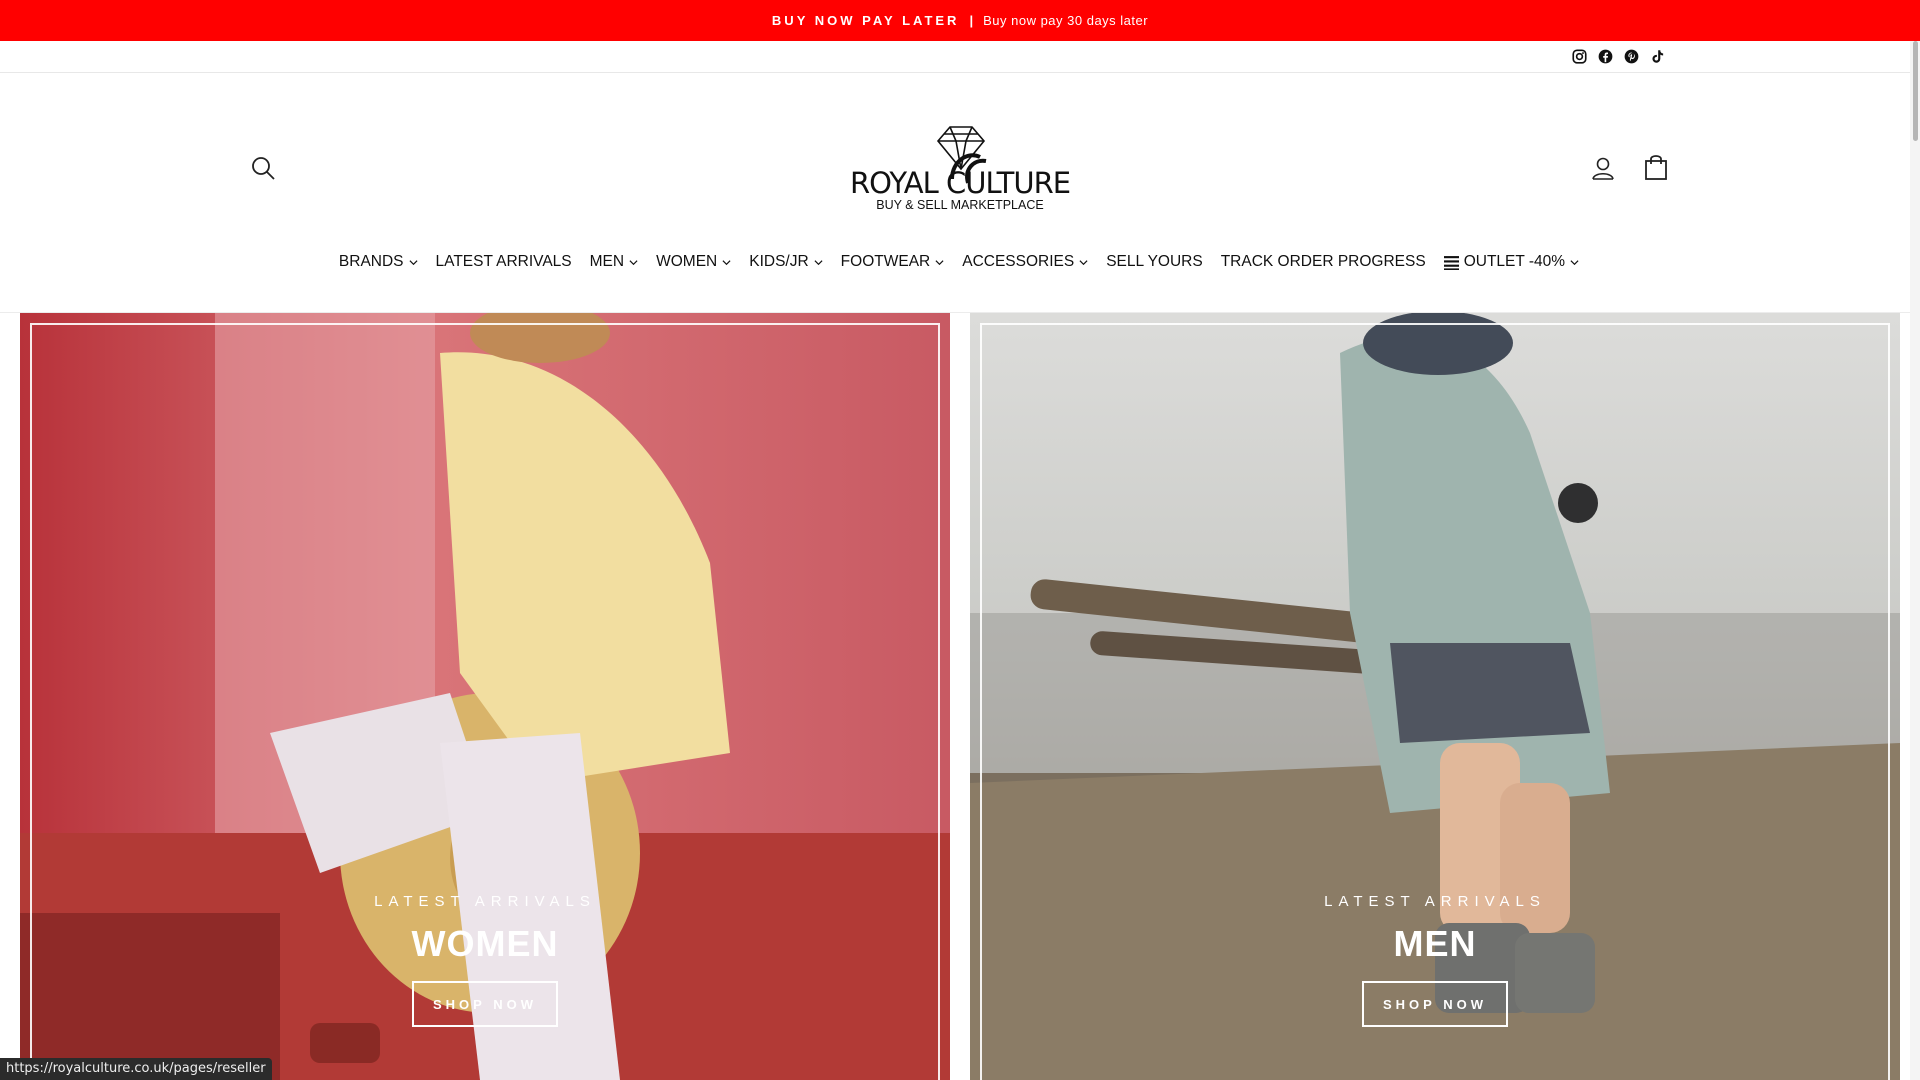 This screenshot has height=1080, width=1920. Describe the element at coordinates (263, 168) in the screenshot. I see `search-icon` at that location.